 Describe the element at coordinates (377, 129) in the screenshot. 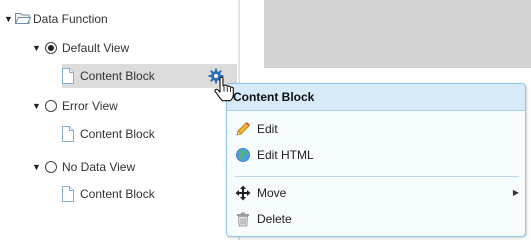

I see `menu-item-edit: Edit` at that location.